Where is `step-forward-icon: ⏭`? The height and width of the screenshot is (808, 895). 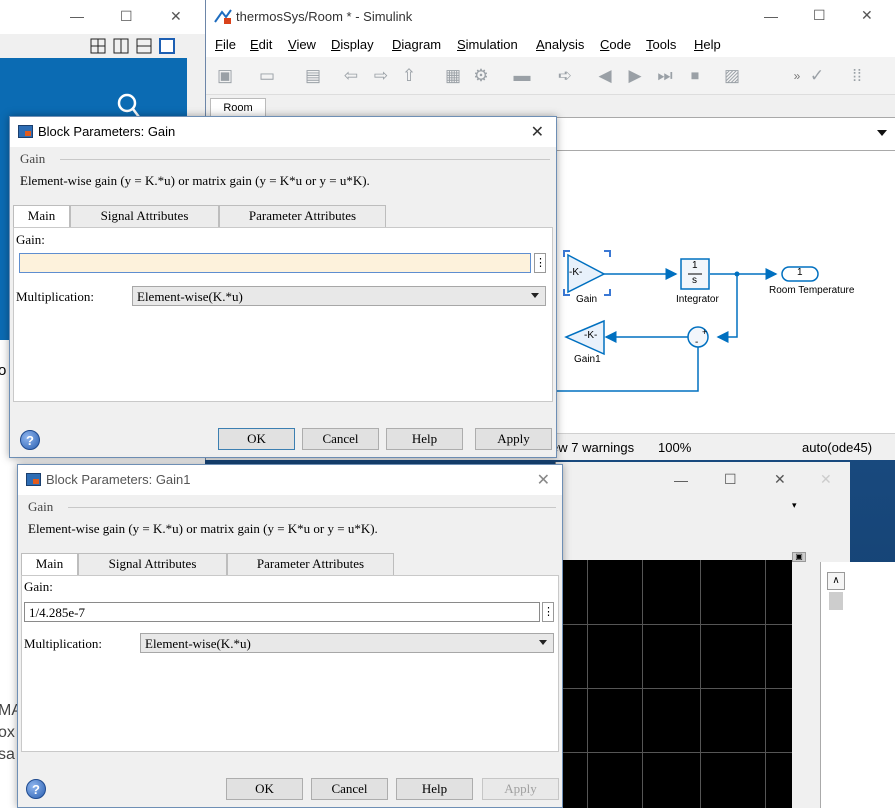 step-forward-icon: ⏭ is located at coordinates (665, 76).